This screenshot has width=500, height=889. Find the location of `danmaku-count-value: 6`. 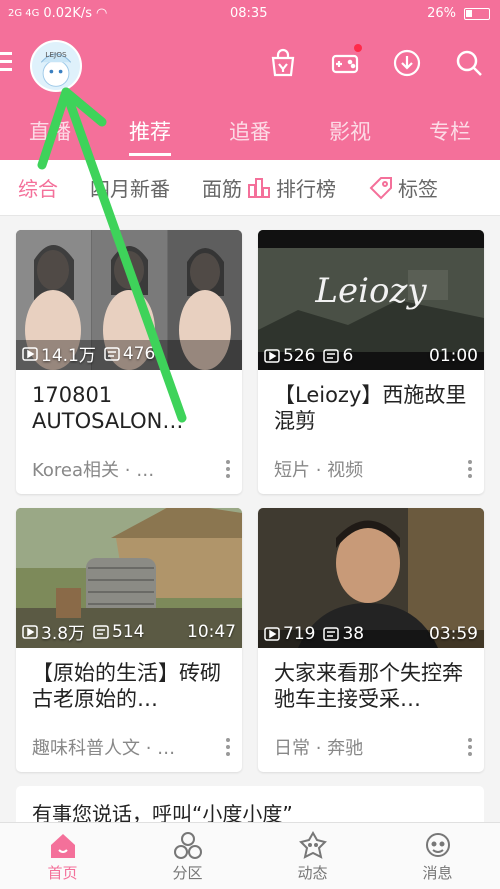

danmaku-count-value: 6 is located at coordinates (348, 356).